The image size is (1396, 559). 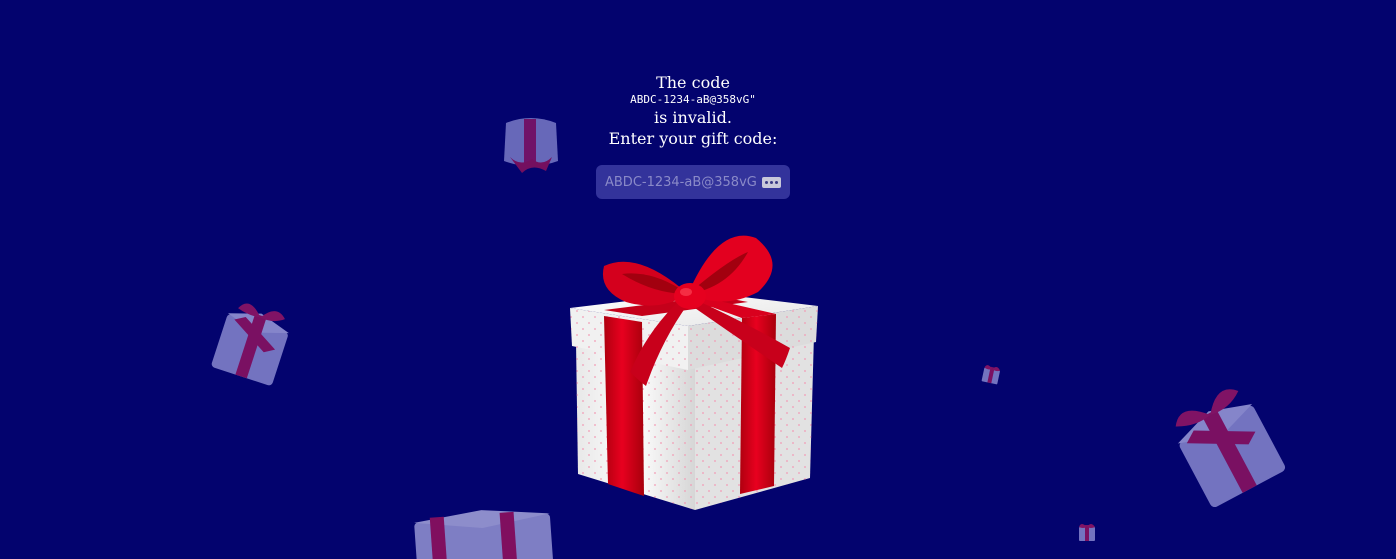 I want to click on message-line-the-code: The code, so click(x=693, y=82).